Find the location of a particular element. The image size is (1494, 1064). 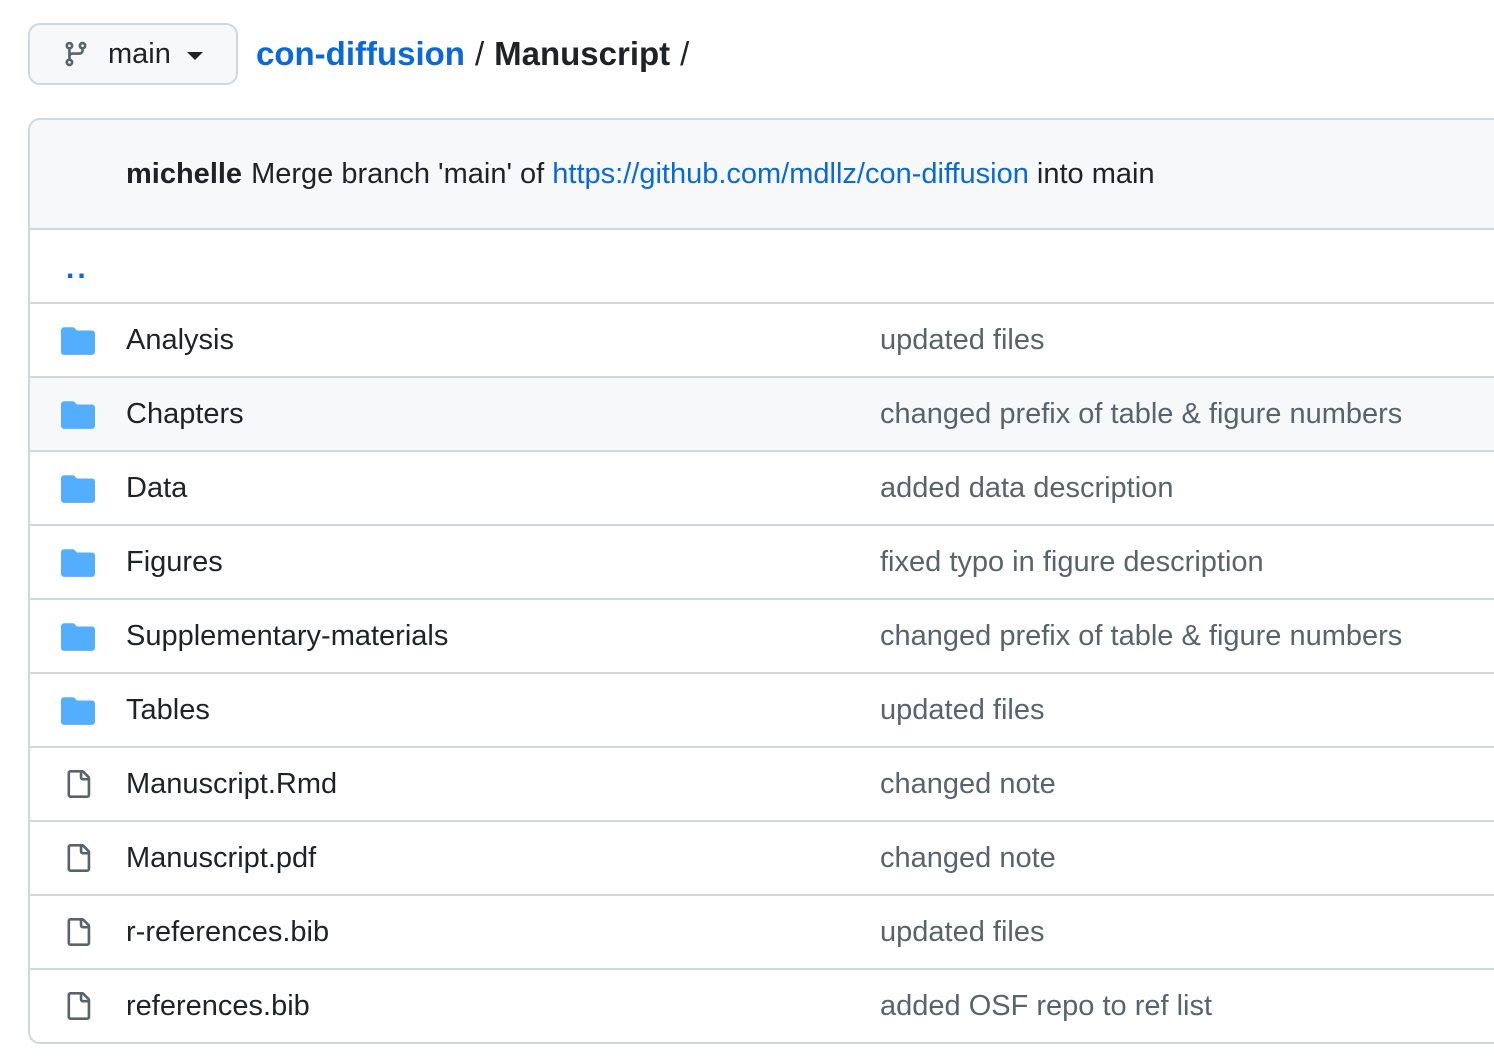

file-row: Figures fixed typo in figure description is located at coordinates (762, 563).